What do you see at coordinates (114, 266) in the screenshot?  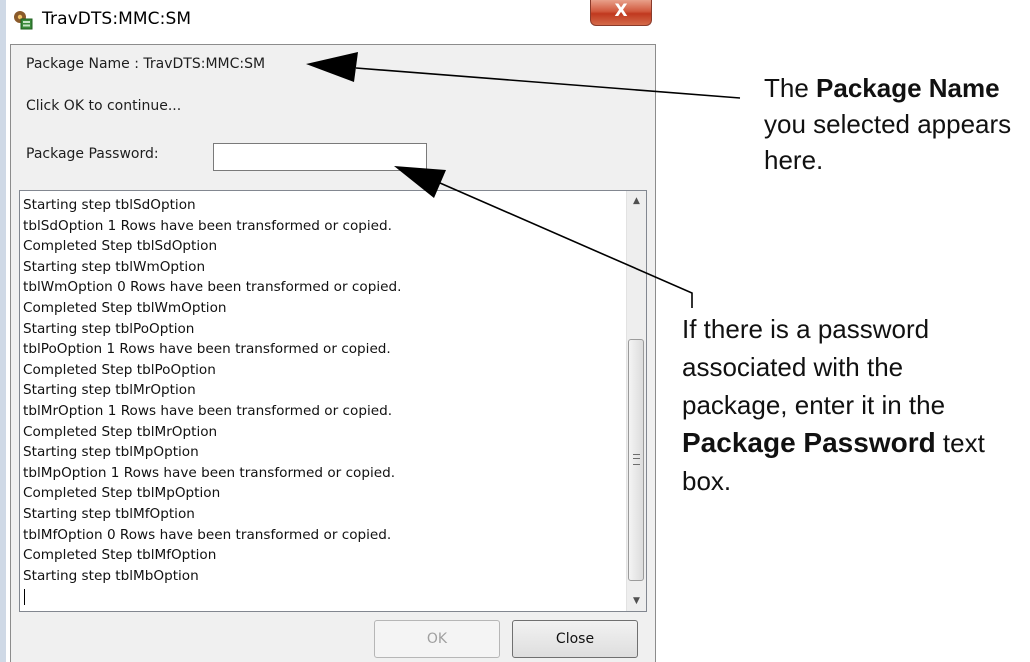 I see `log-line: Starting step tblWmOption` at bounding box center [114, 266].